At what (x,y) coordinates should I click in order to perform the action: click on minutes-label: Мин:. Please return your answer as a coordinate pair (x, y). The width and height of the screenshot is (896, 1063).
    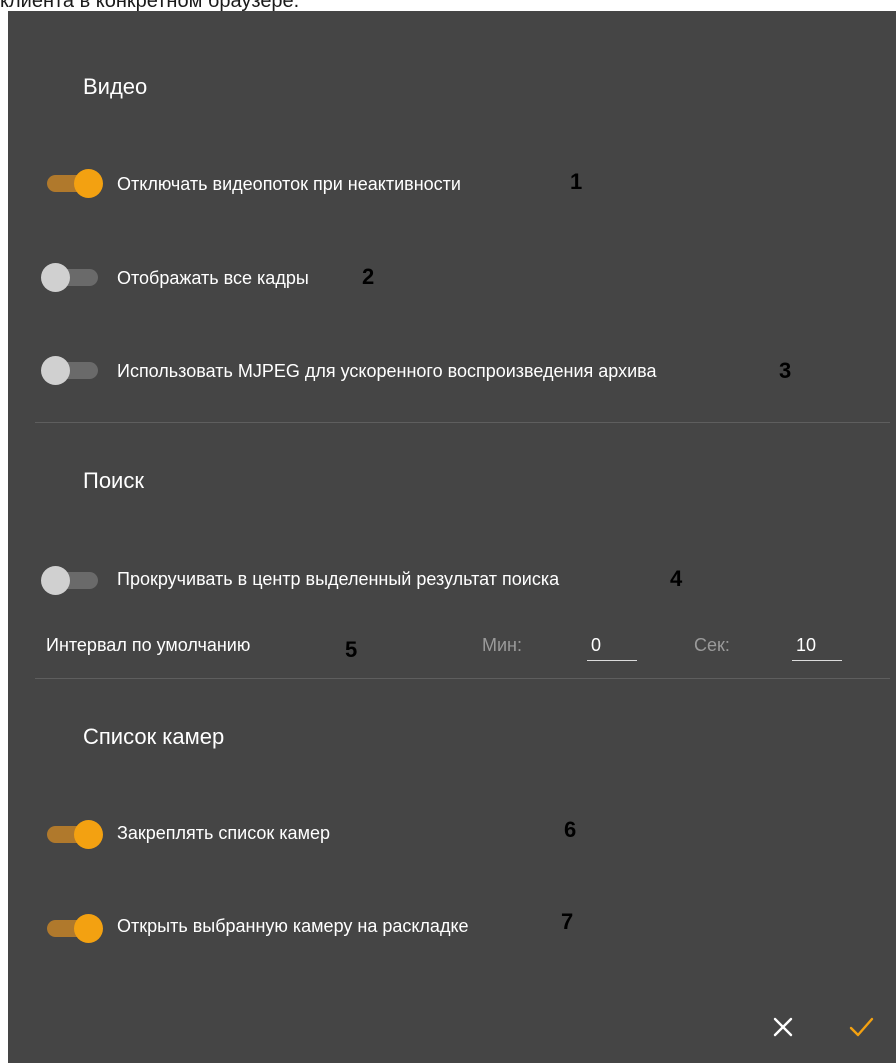
    Looking at the image, I should click on (502, 645).